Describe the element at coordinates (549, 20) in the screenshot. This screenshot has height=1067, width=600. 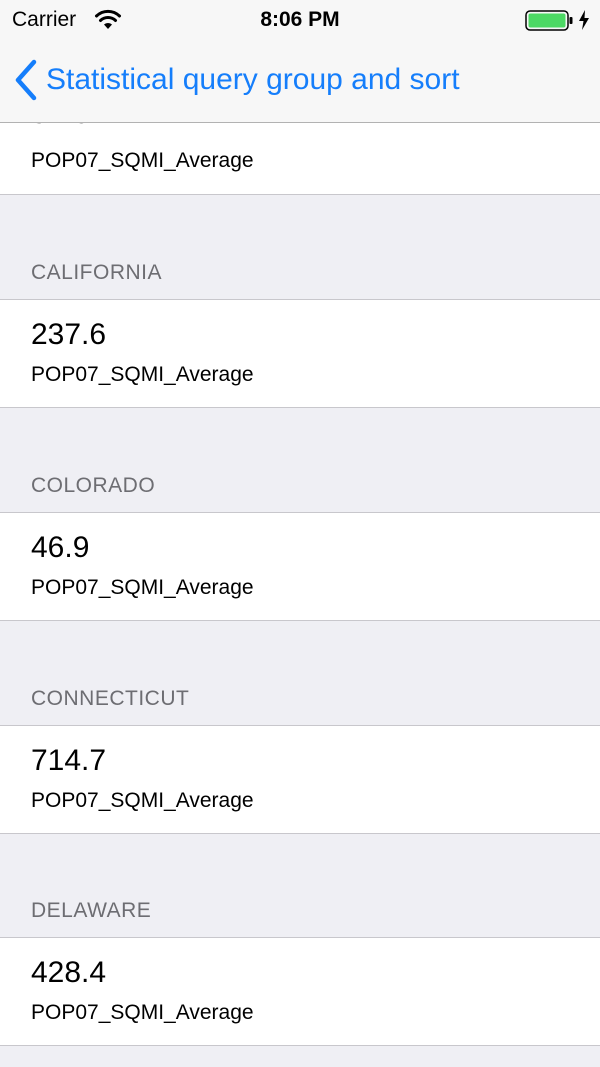
I see `battery-icon` at that location.